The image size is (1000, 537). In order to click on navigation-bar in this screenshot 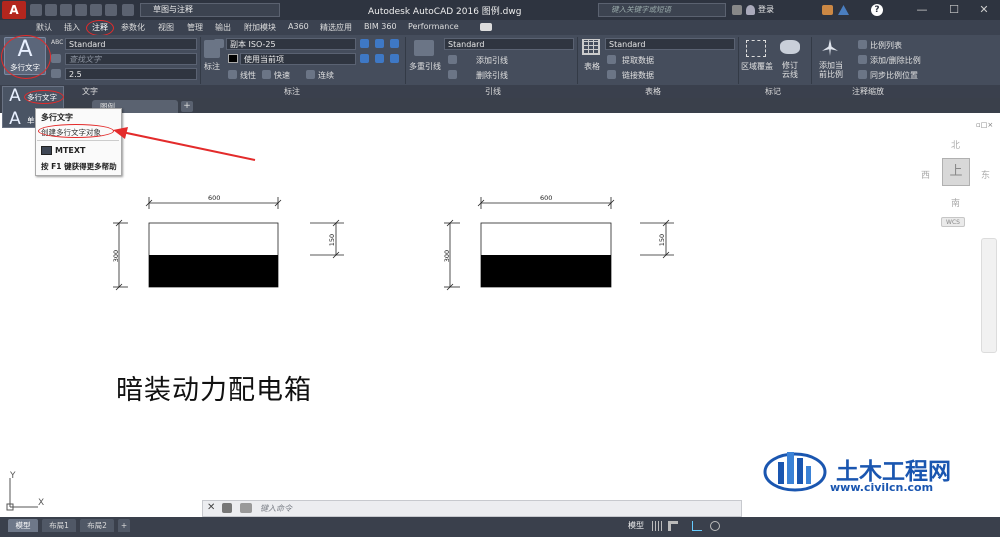, I will do `click(989, 295)`.